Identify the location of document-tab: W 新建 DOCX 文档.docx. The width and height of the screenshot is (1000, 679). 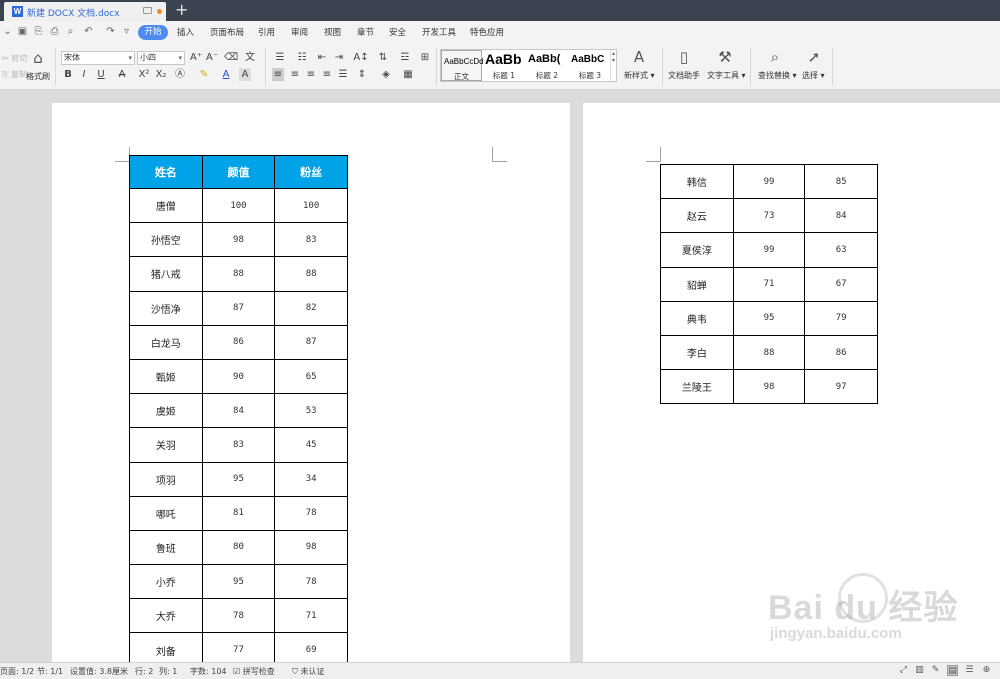
(85, 11).